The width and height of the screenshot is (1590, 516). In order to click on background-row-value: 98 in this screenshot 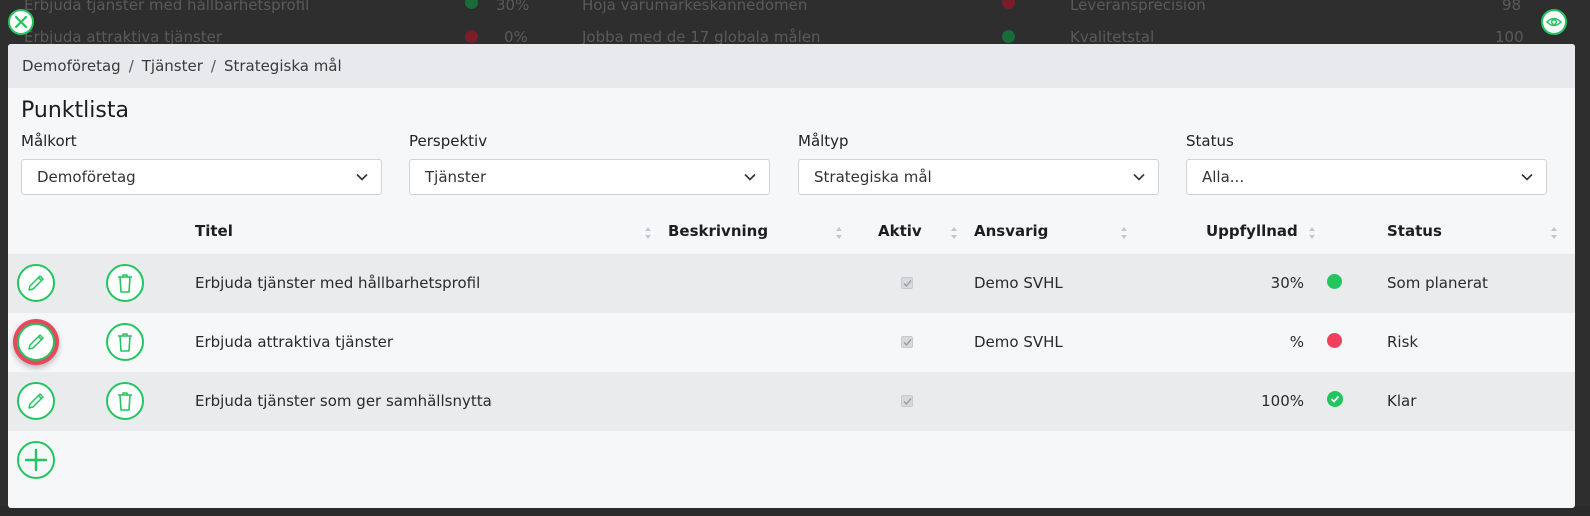, I will do `click(1512, 7)`.